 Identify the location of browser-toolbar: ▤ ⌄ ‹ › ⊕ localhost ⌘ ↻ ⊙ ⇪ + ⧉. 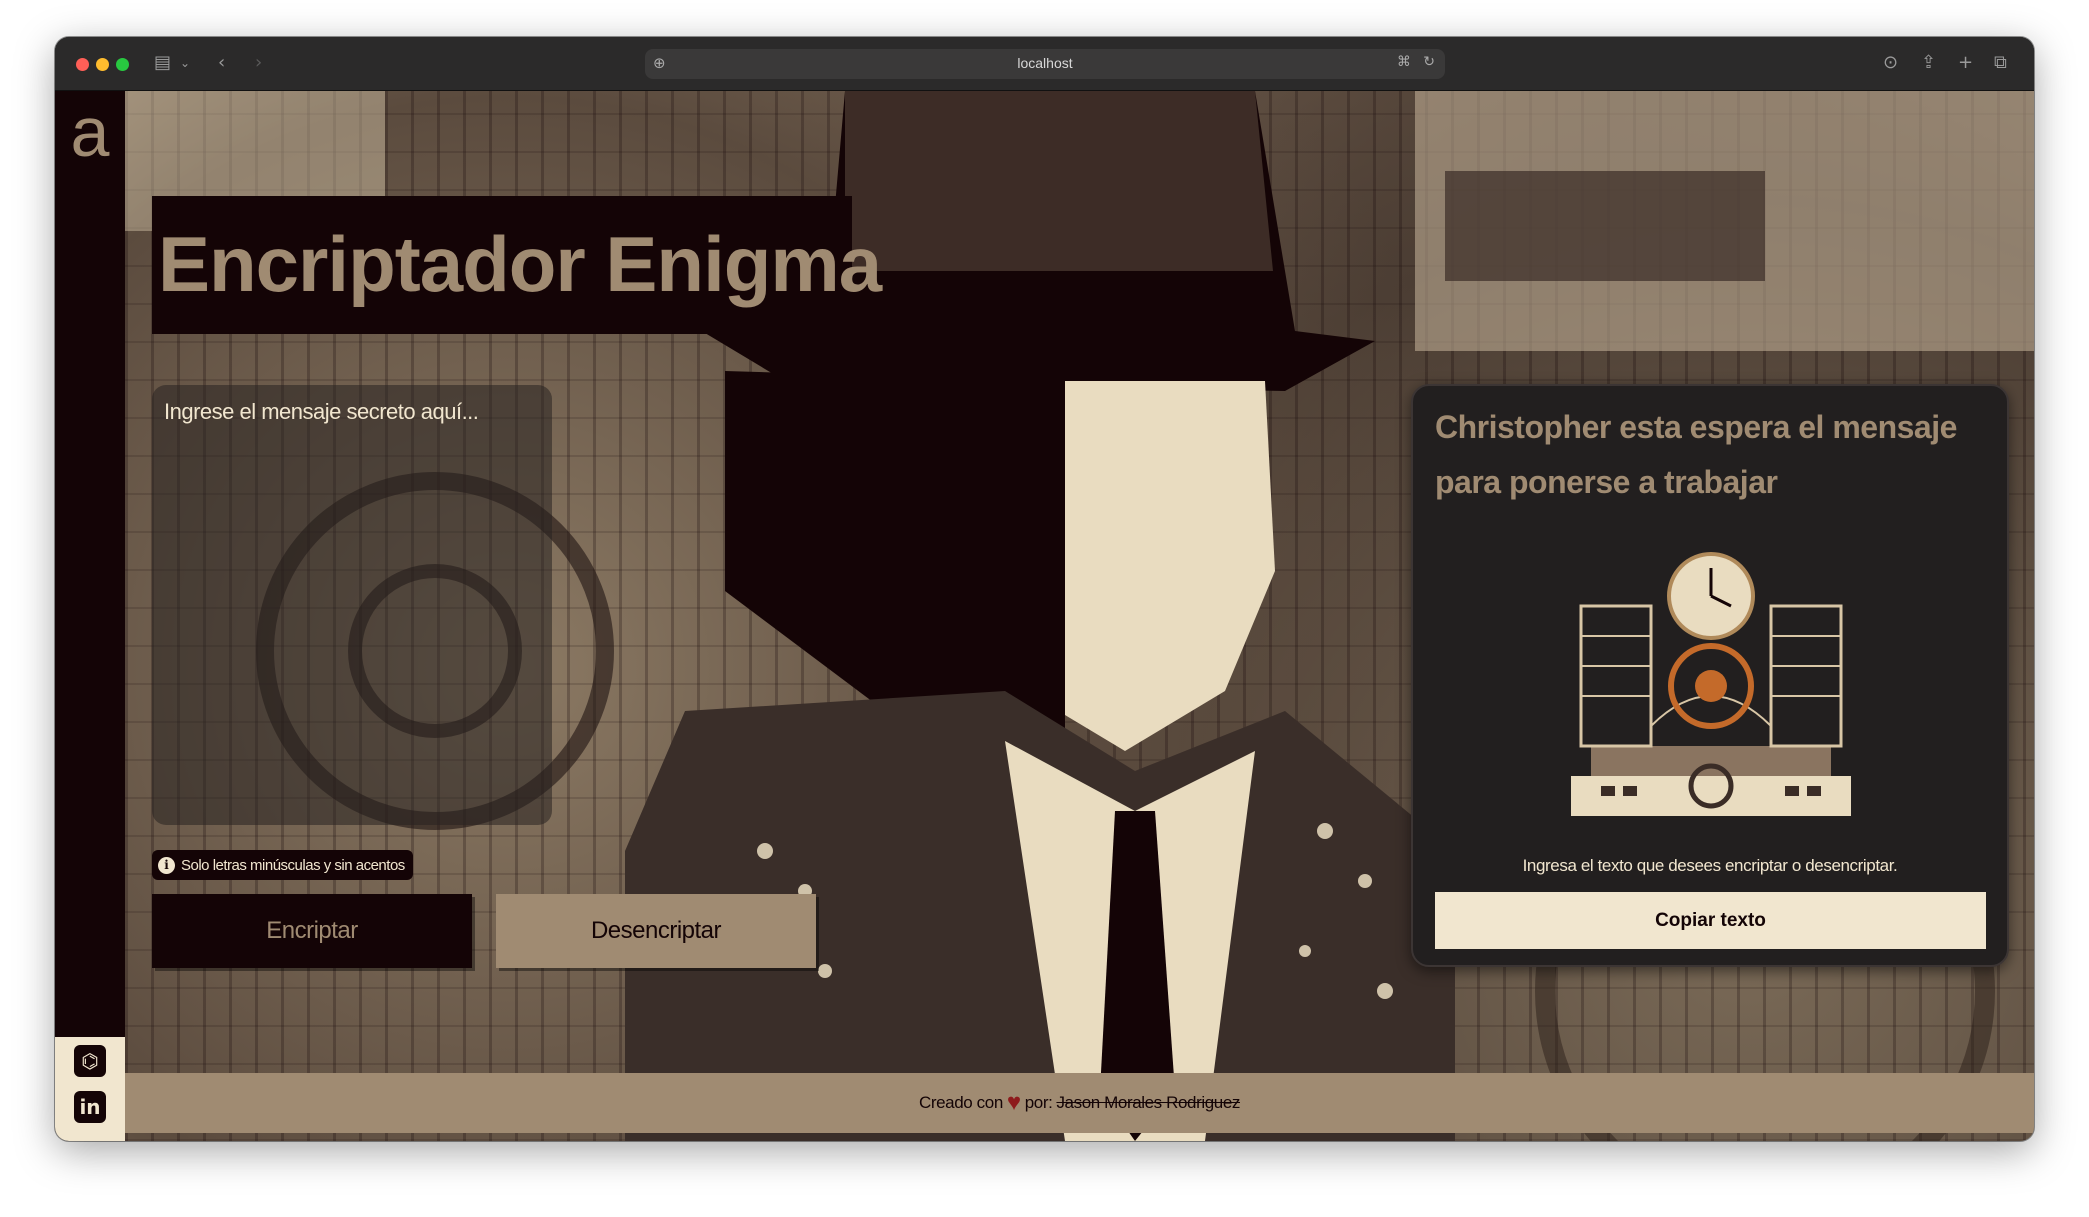
(1044, 64).